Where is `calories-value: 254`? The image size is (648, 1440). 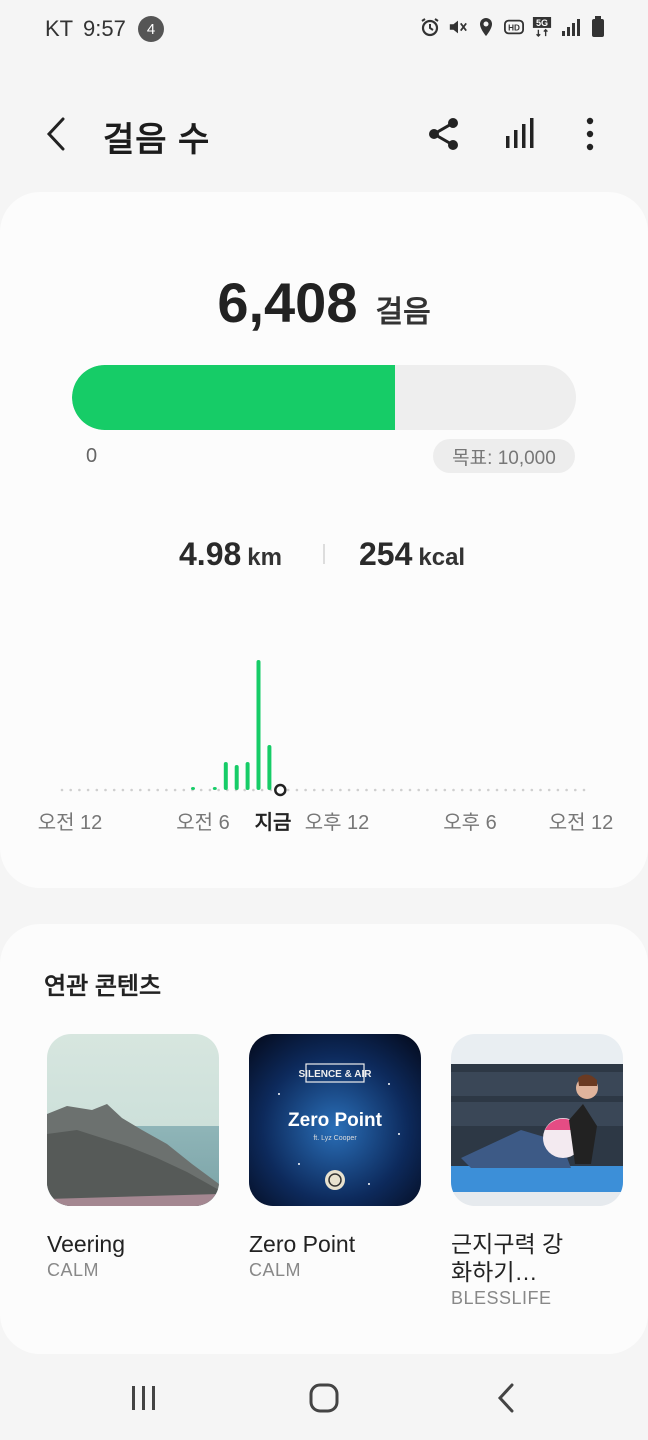 calories-value: 254 is located at coordinates (386, 554).